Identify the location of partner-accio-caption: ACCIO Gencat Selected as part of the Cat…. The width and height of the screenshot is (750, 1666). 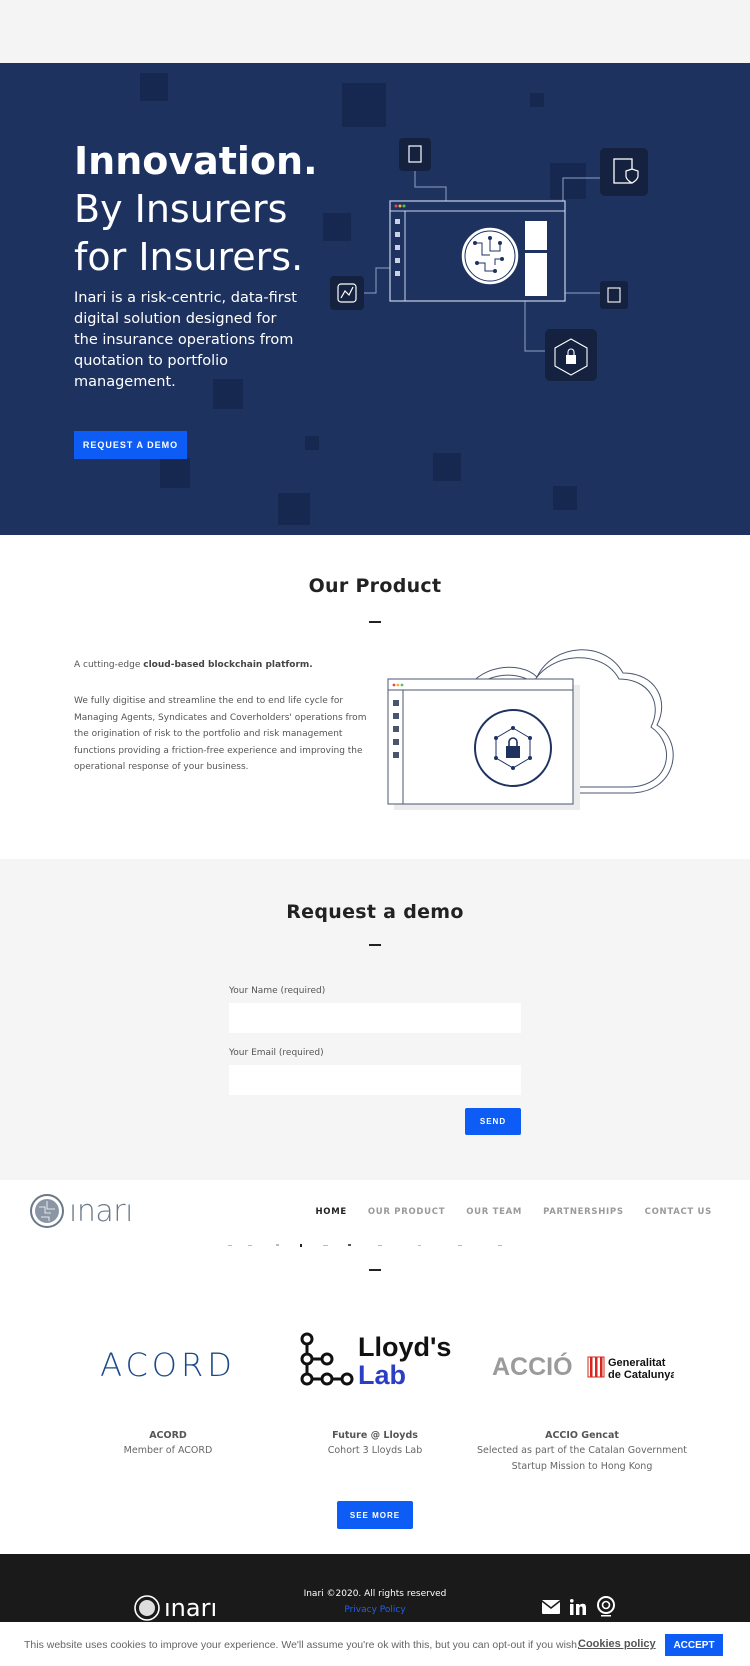
(582, 1452).